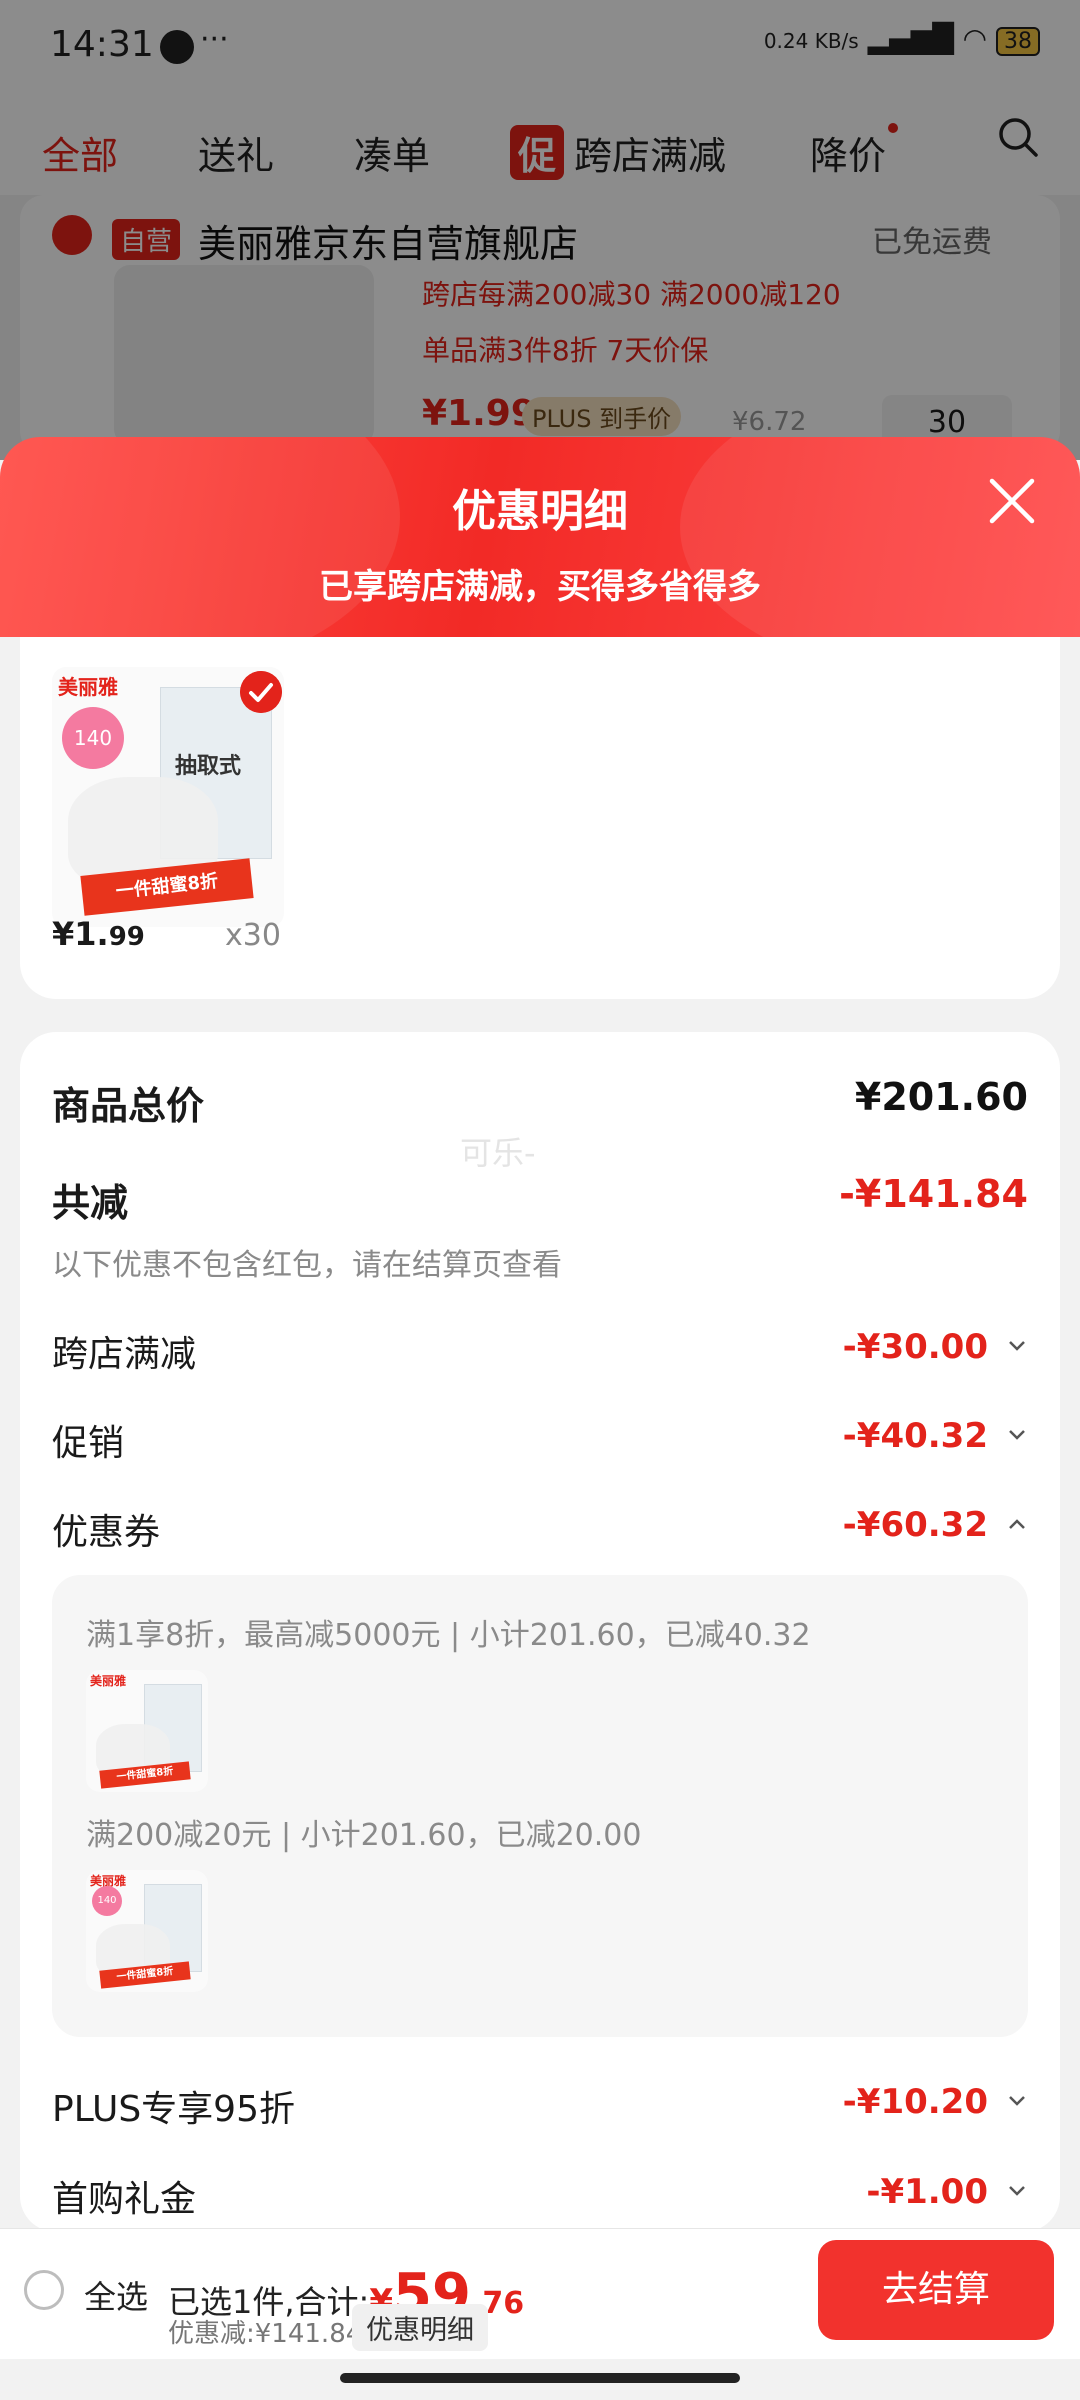 The image size is (1080, 2400). Describe the element at coordinates (540, 818) in the screenshot. I see `product-card: 美丽雅 140 抽取式 一件甜蜜8折` at that location.